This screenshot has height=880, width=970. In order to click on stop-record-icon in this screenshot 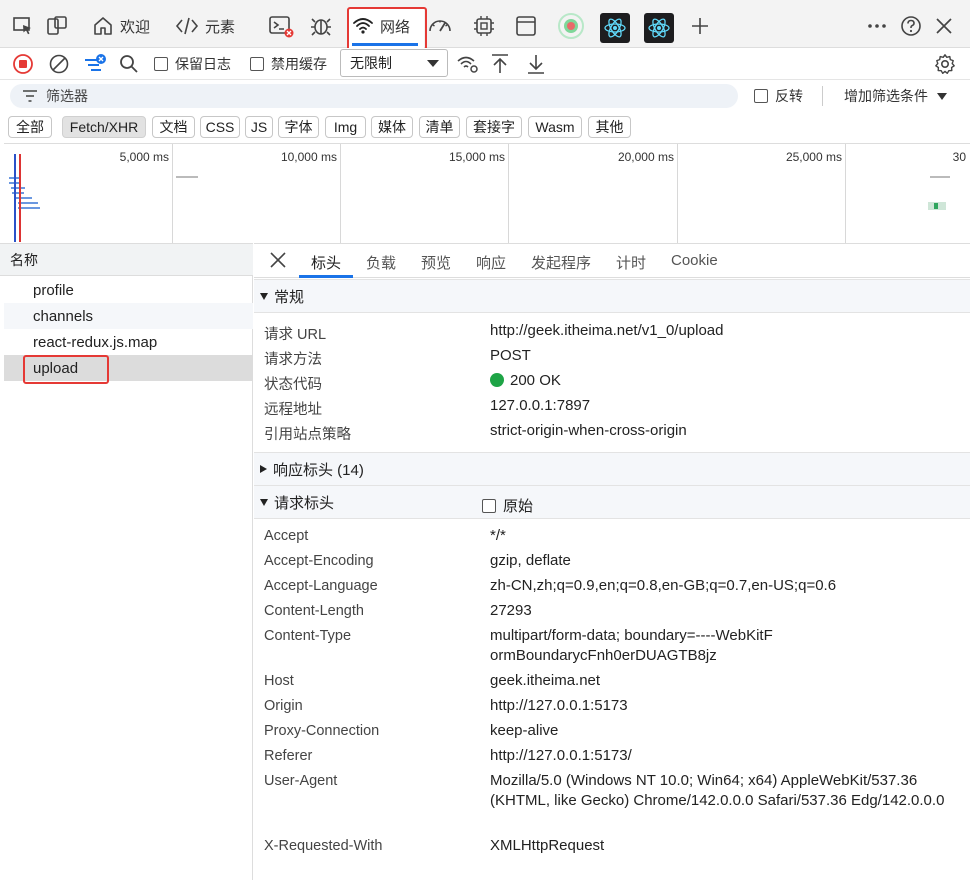, I will do `click(23, 64)`.